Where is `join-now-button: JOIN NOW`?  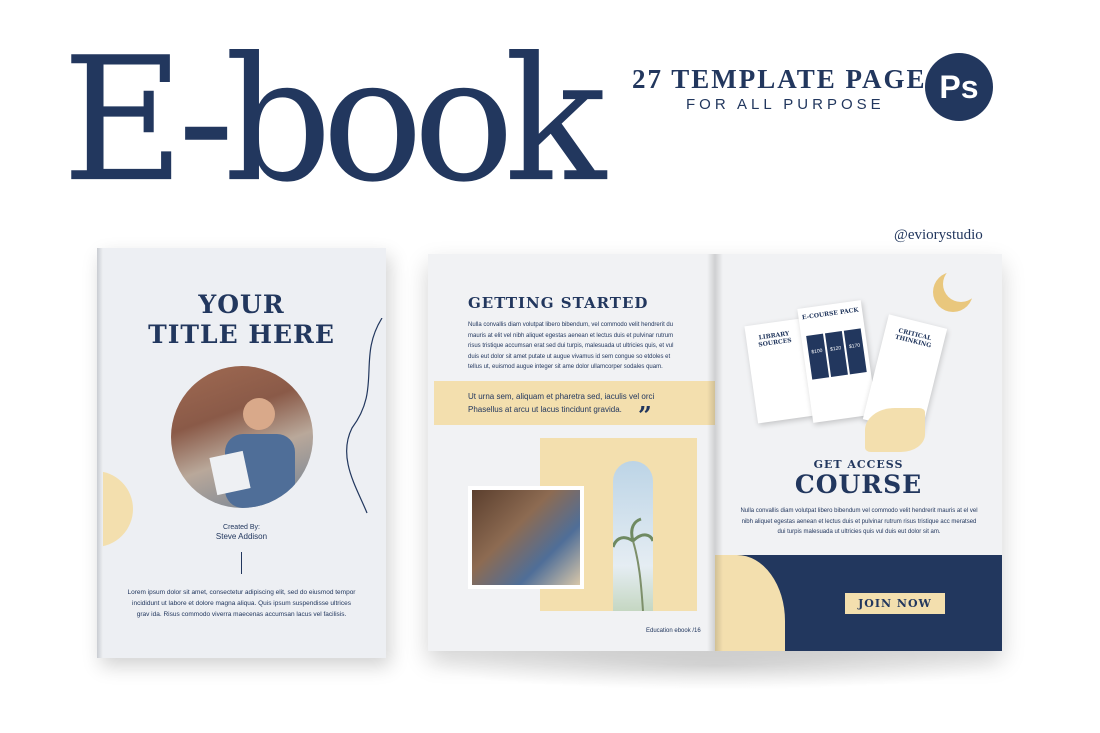 join-now-button: JOIN NOW is located at coordinates (895, 603).